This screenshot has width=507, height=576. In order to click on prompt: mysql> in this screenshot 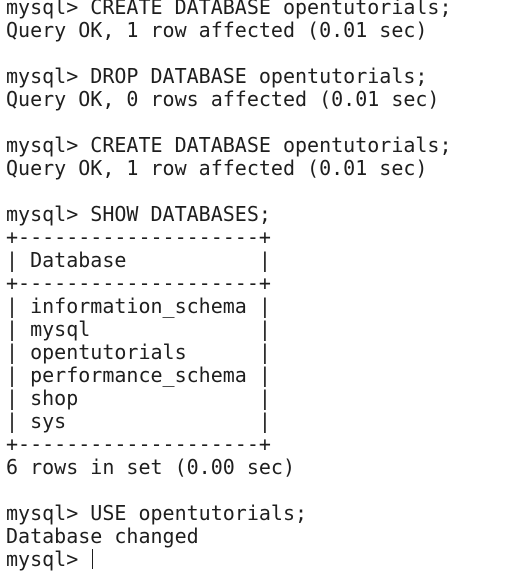, I will do `click(48, 559)`.